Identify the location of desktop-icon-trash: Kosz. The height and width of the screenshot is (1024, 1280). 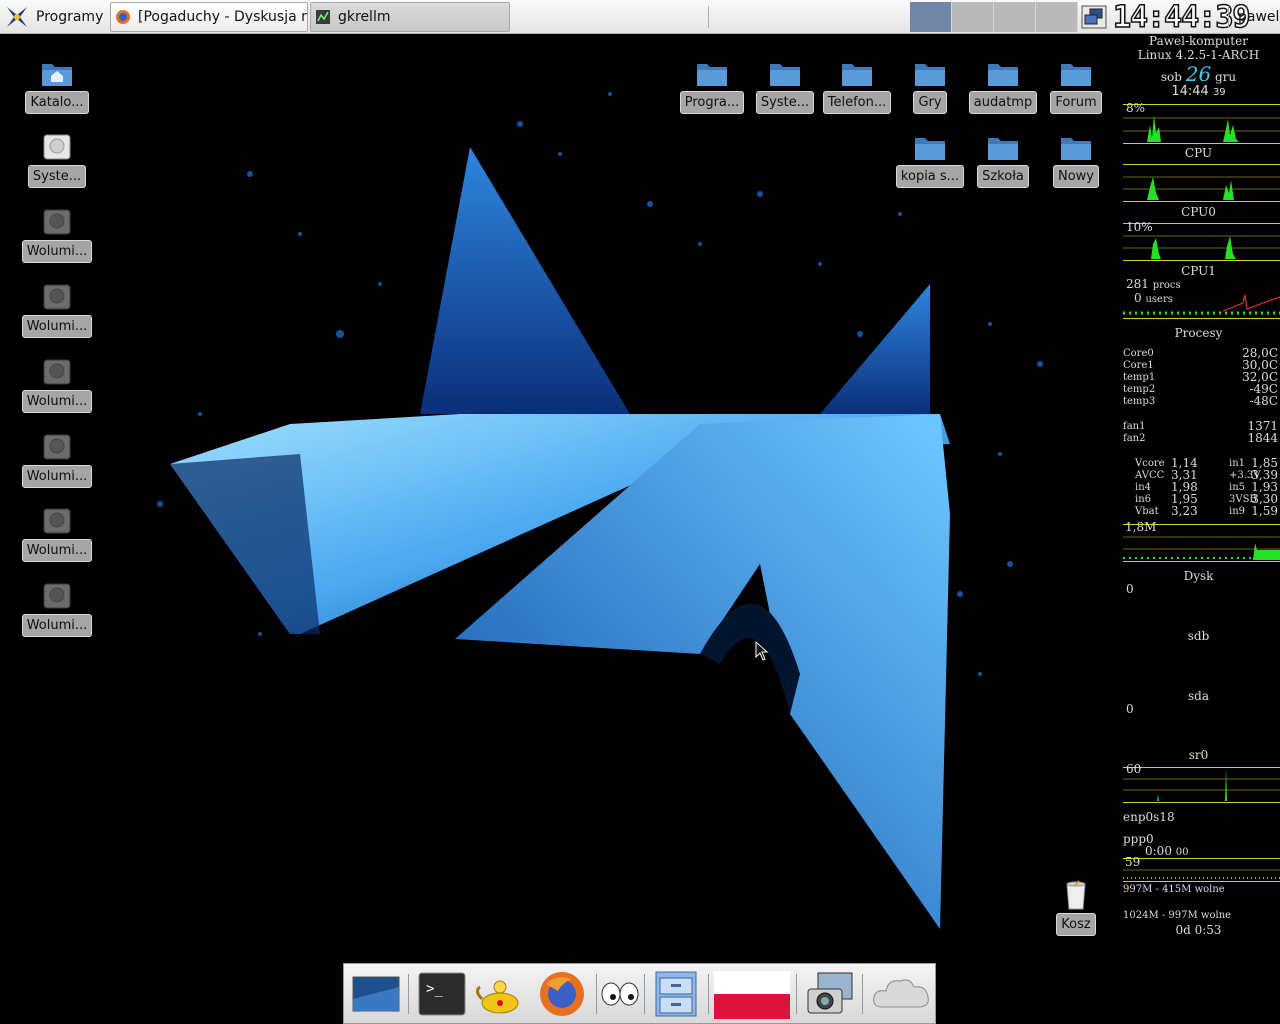
(1076, 910).